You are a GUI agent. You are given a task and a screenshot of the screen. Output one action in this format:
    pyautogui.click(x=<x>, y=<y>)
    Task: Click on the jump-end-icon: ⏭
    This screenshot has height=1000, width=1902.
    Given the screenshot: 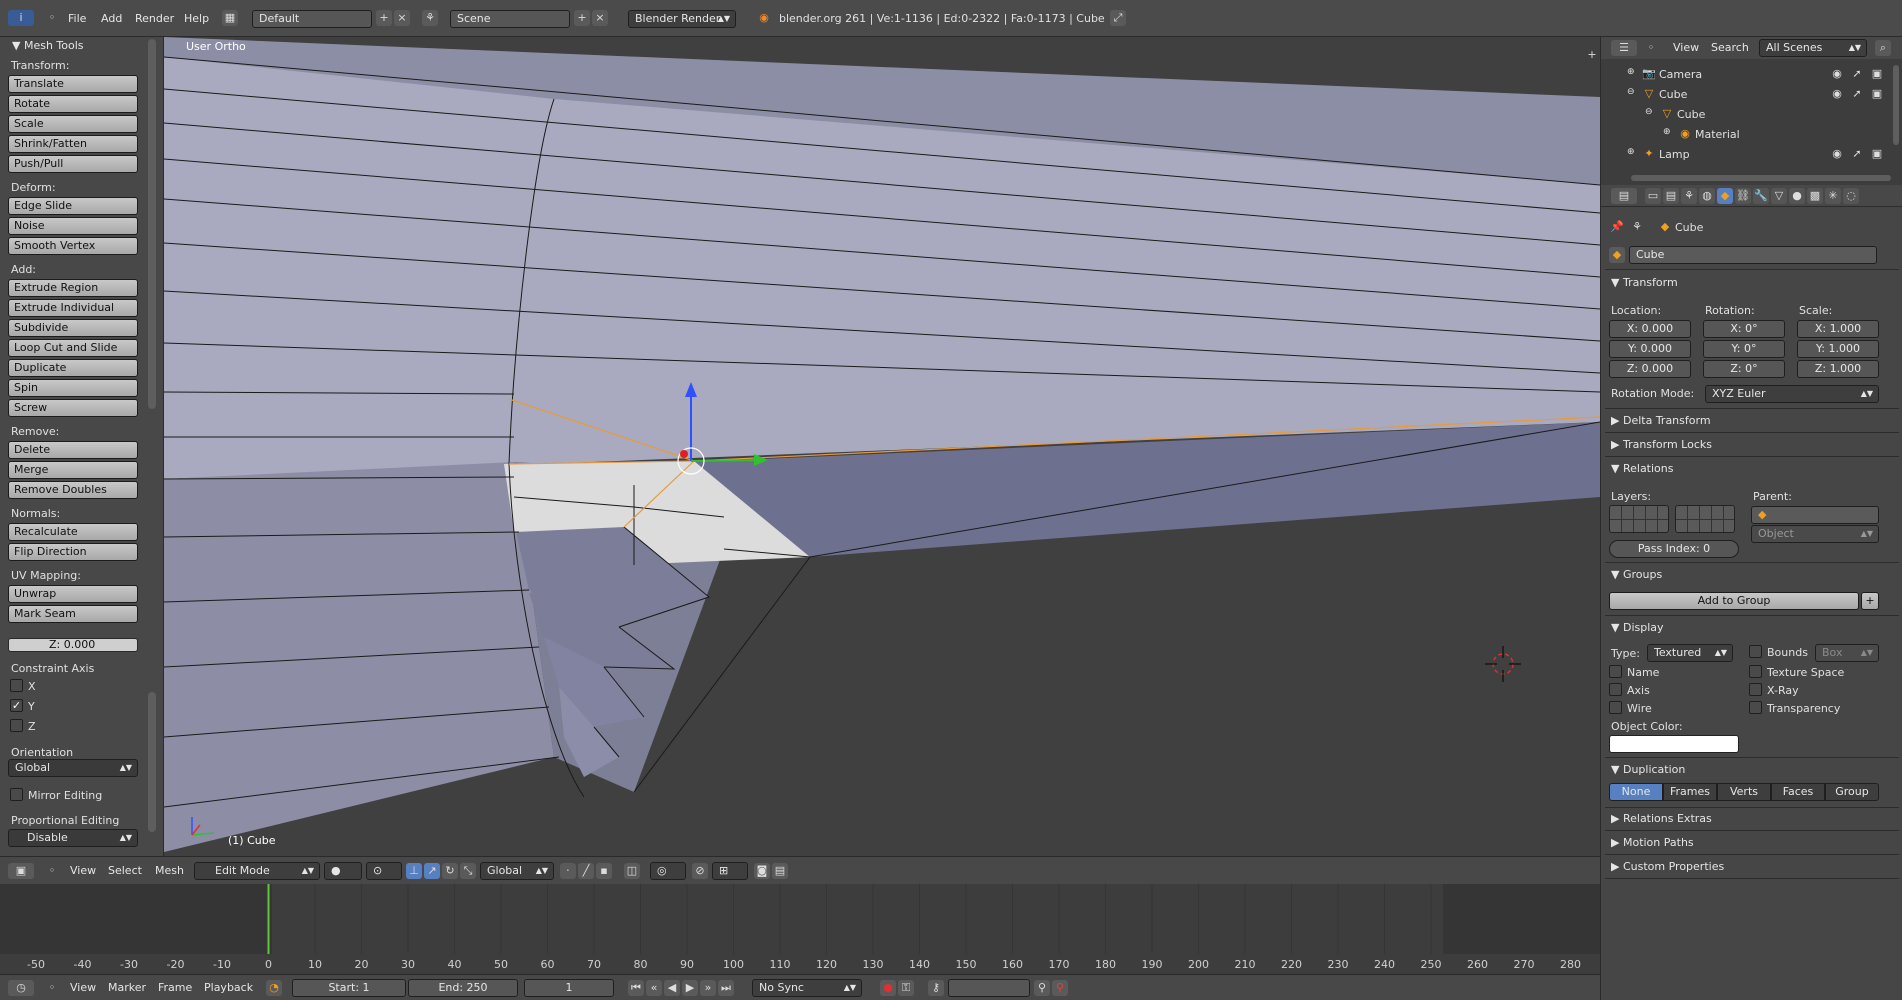 What is the action you would take?
    pyautogui.click(x=726, y=988)
    